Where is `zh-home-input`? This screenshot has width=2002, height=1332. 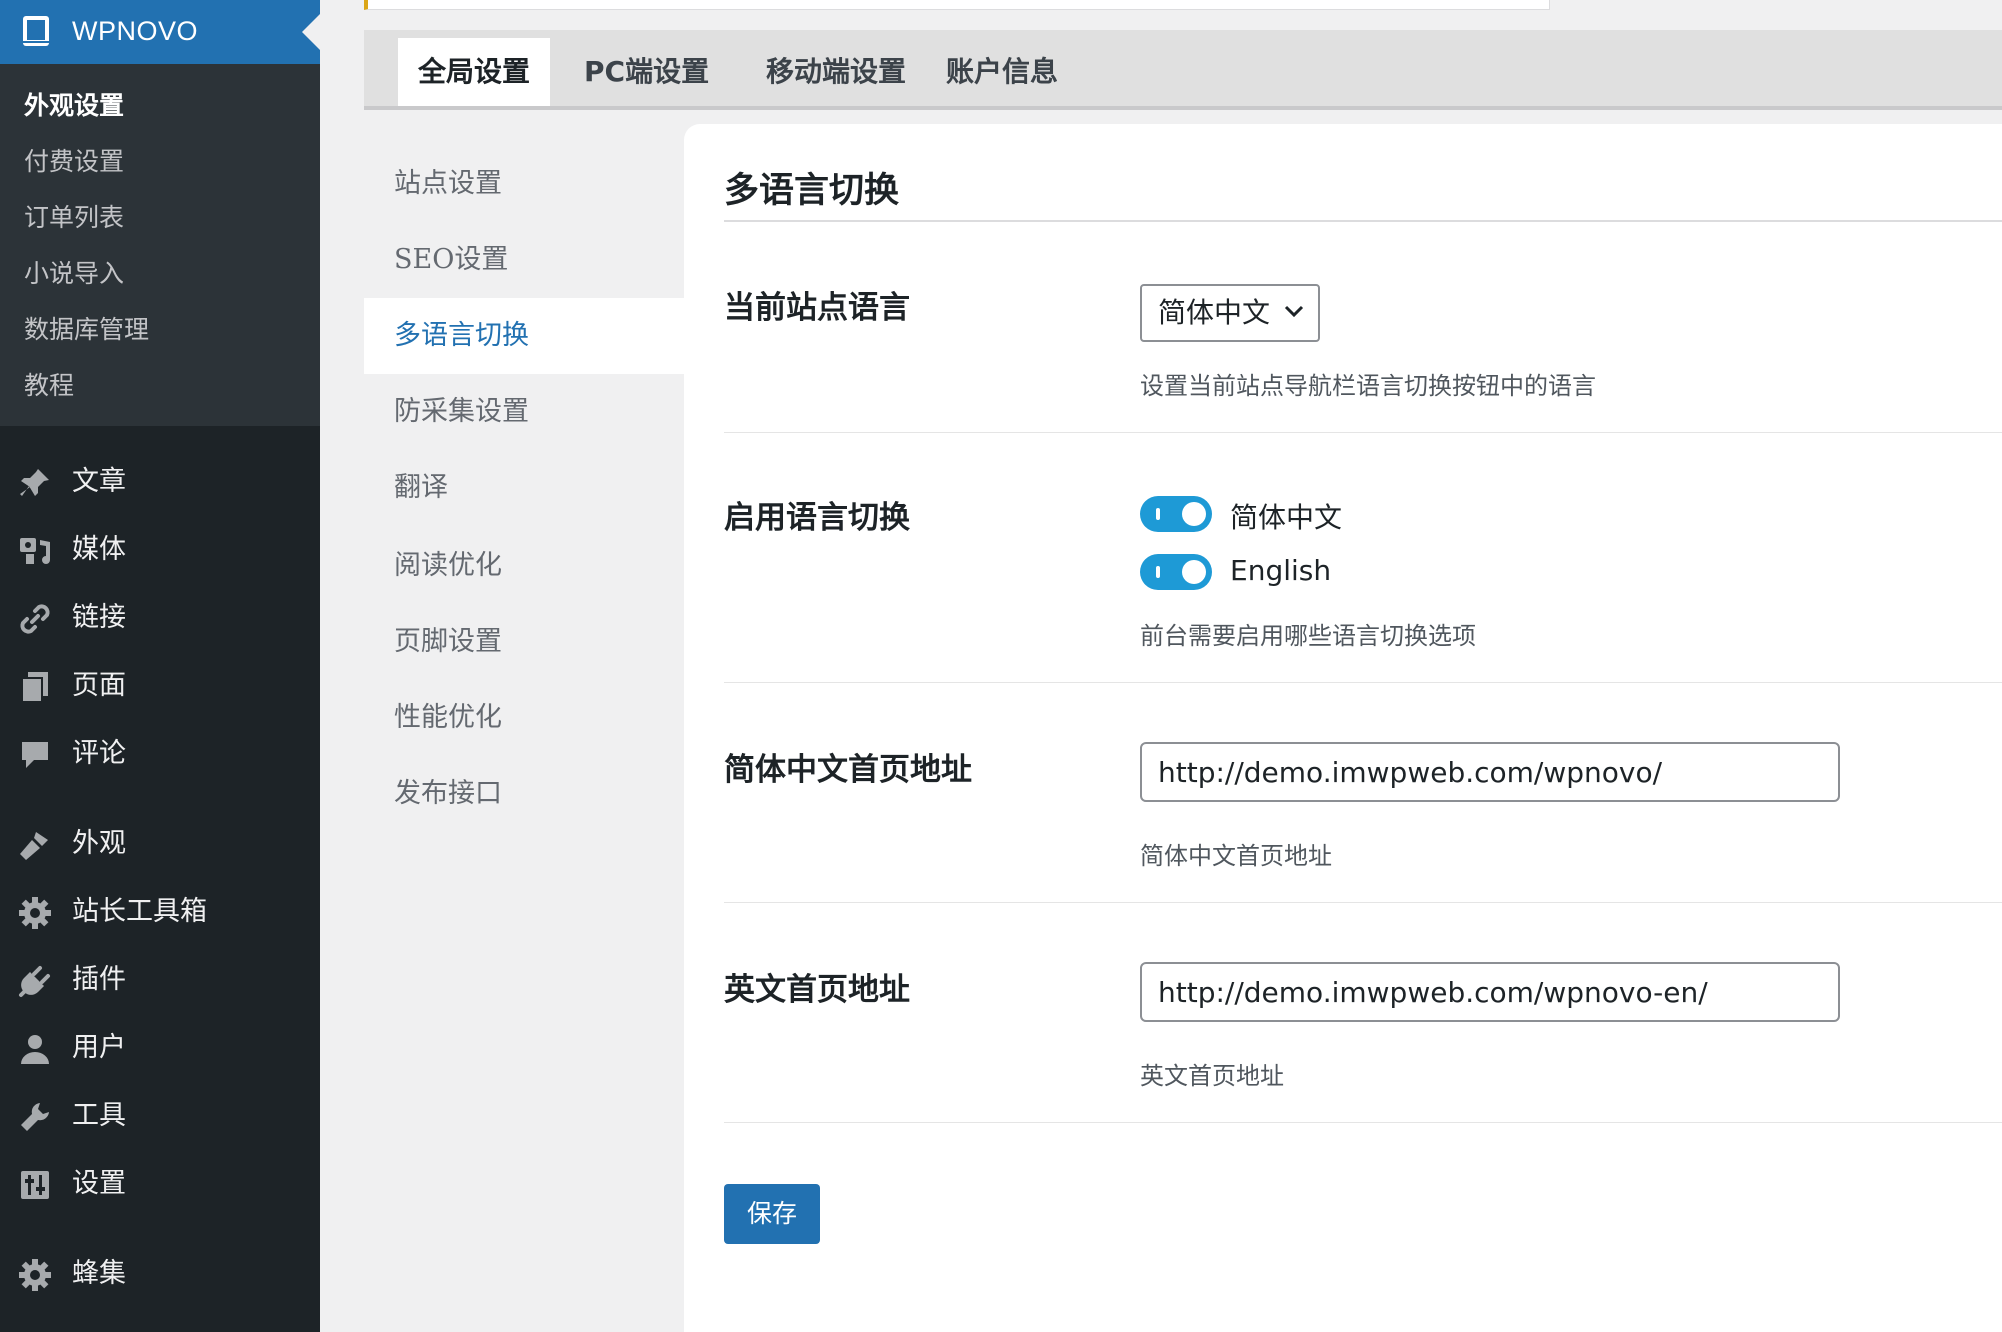 zh-home-input is located at coordinates (1490, 772).